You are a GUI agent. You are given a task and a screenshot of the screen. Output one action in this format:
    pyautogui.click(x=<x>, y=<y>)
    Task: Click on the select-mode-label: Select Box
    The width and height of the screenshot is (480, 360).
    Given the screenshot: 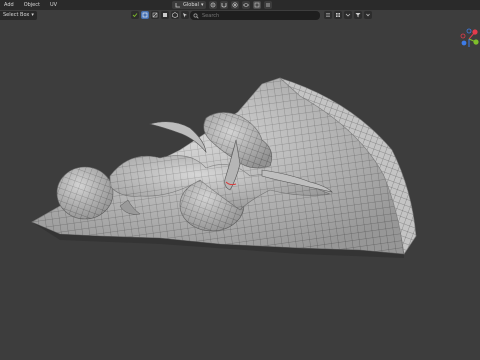 What is the action you would take?
    pyautogui.click(x=16, y=15)
    